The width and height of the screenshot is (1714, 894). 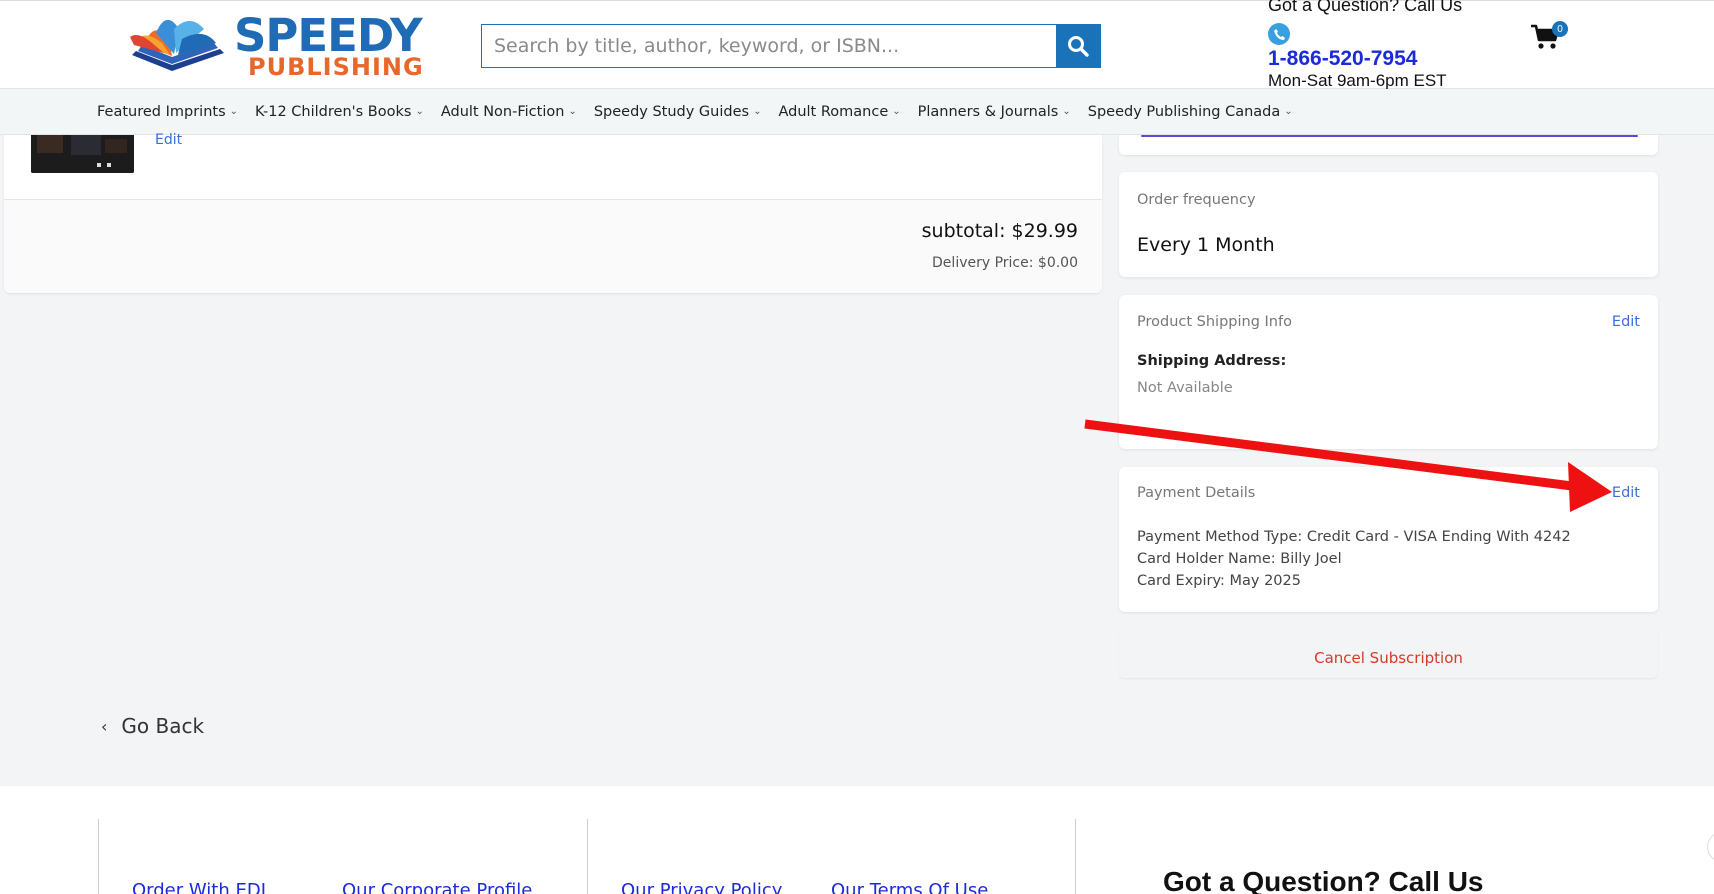 I want to click on go-back-link: ‹ Go Back, so click(x=152, y=726).